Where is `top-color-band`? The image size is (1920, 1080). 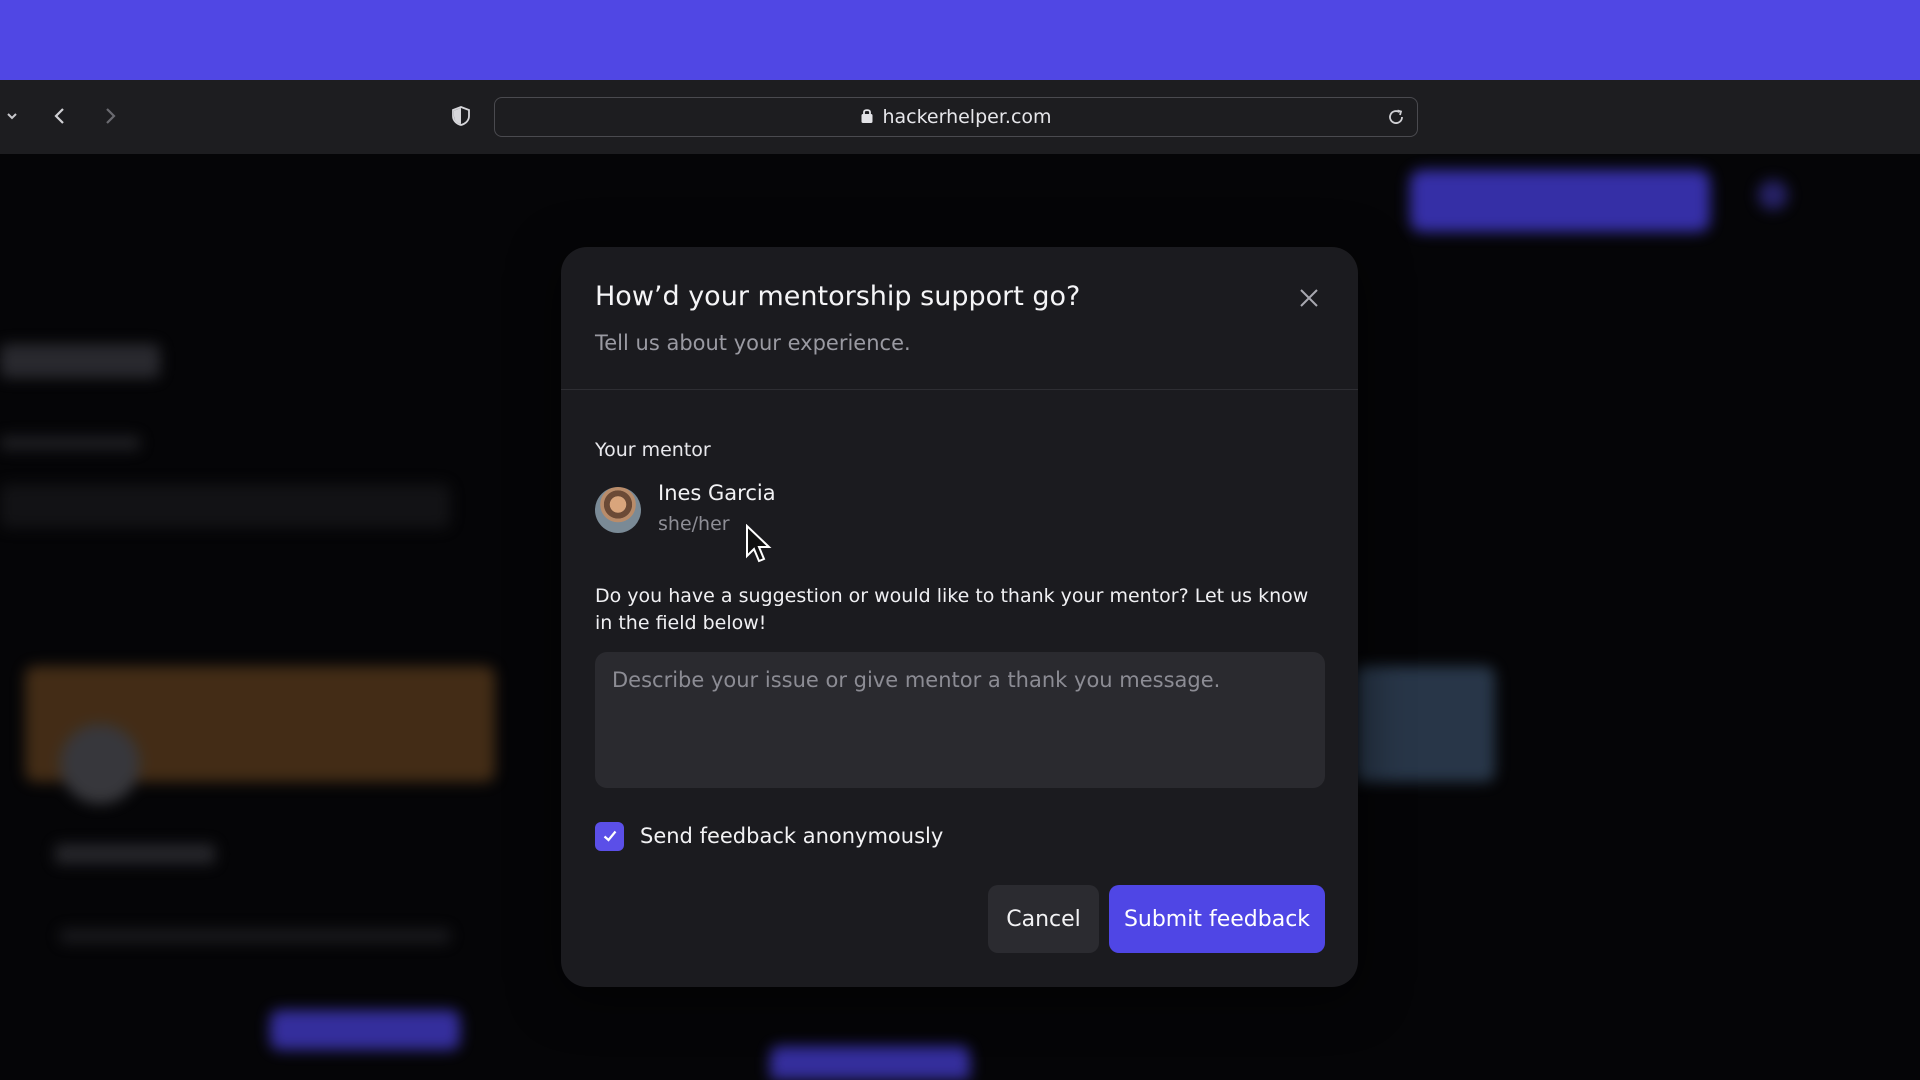
top-color-band is located at coordinates (960, 40).